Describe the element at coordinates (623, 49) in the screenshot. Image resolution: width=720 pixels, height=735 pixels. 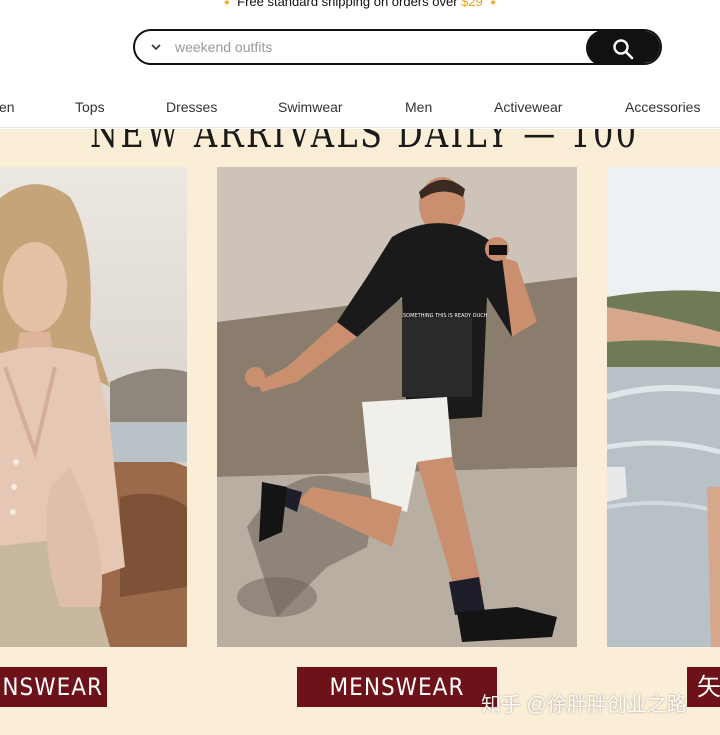
I see `search-icon` at that location.